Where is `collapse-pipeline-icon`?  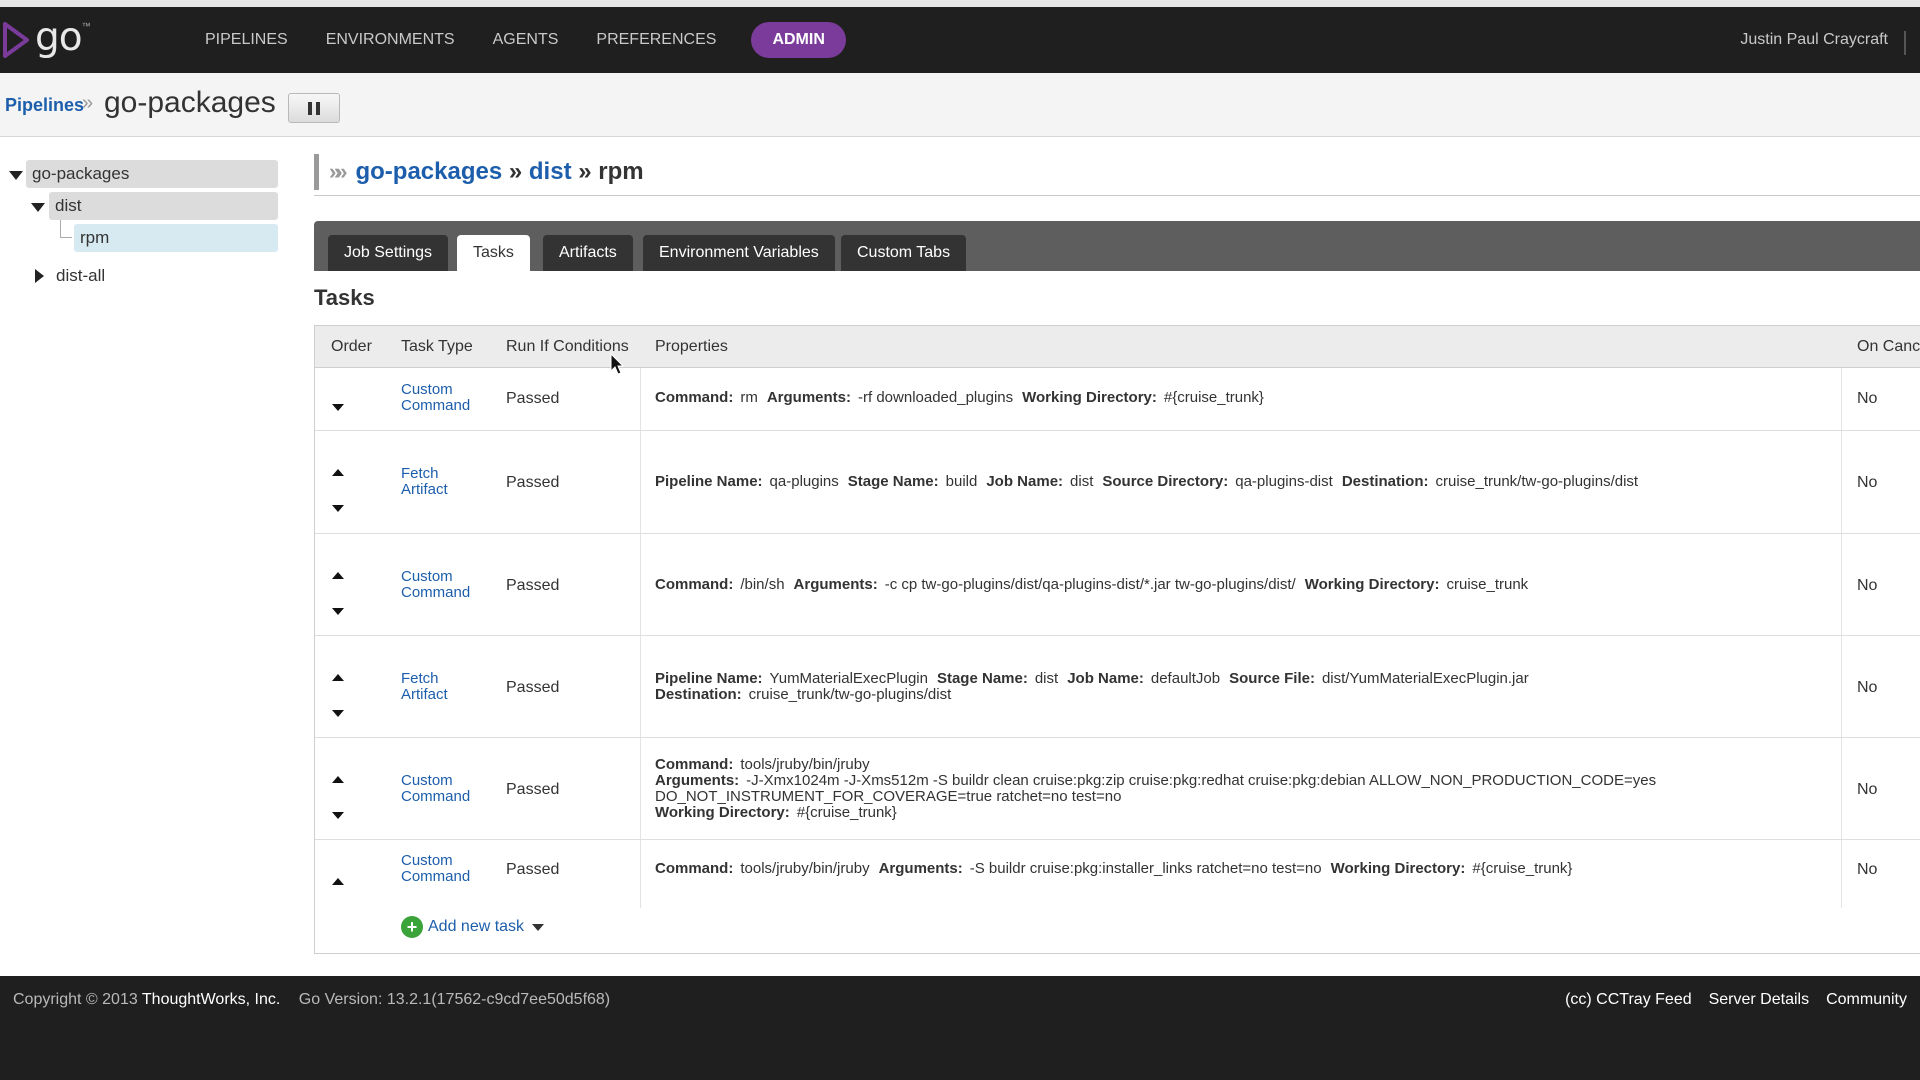
collapse-pipeline-icon is located at coordinates (16, 175).